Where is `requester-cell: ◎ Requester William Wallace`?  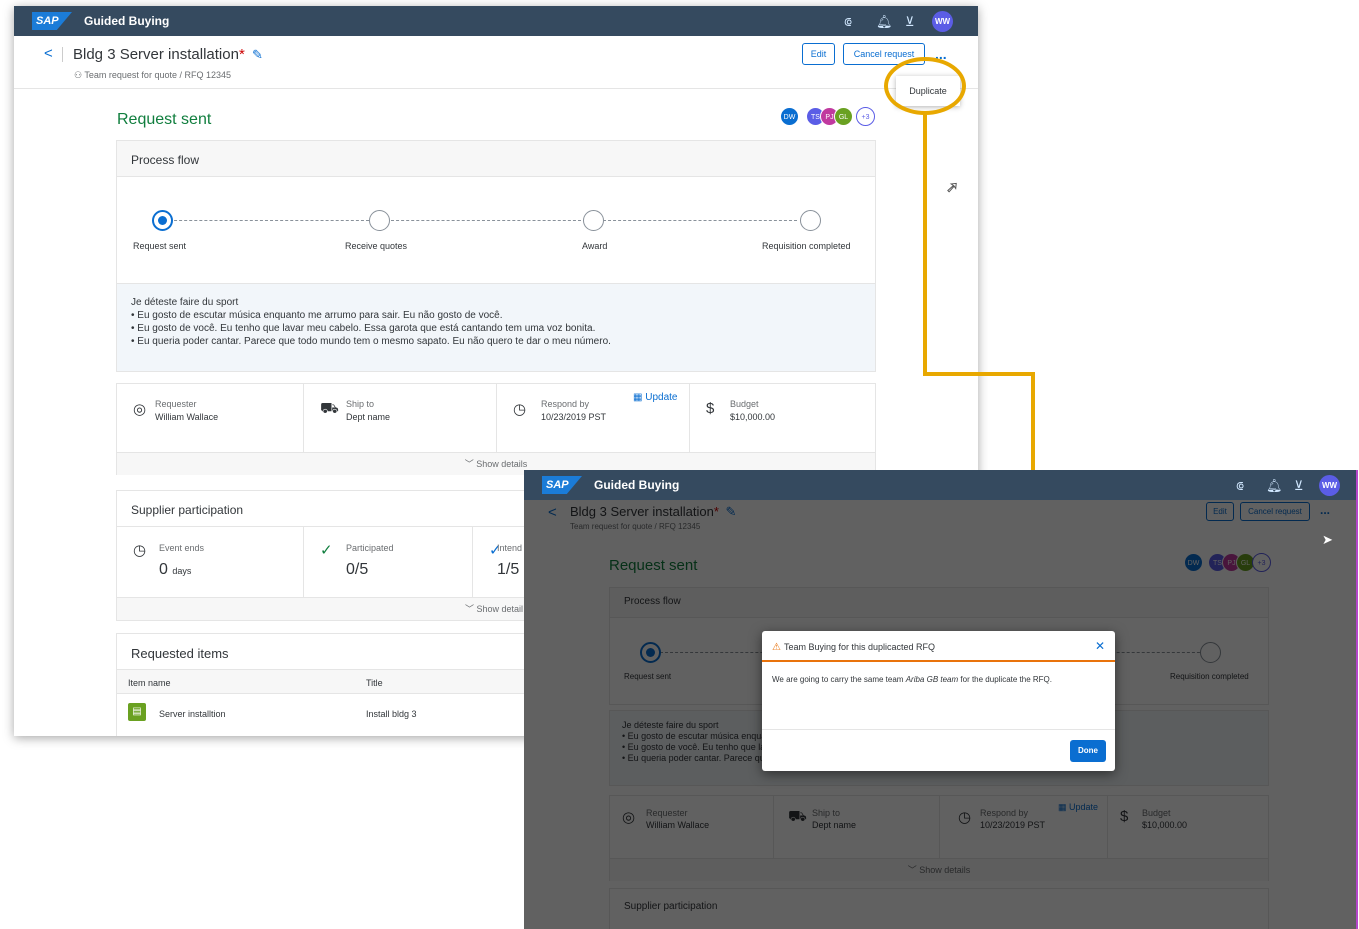
requester-cell: ◎ Requester William Wallace is located at coordinates (210, 418).